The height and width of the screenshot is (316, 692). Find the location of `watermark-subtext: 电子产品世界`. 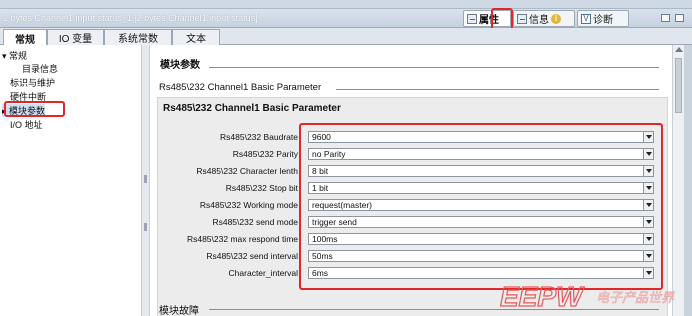

watermark-subtext: 电子产品世界 is located at coordinates (635, 297).